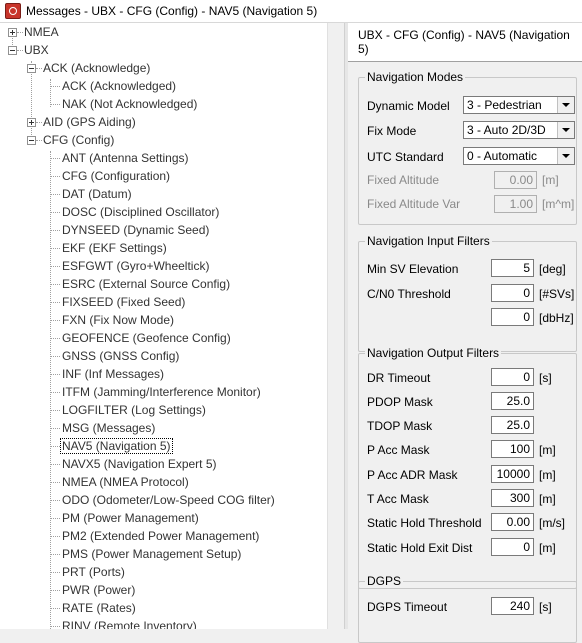  What do you see at coordinates (135, 266) in the screenshot?
I see `tree-node-esfgwt: ESFGWT (Gyro+Wheeltick)` at bounding box center [135, 266].